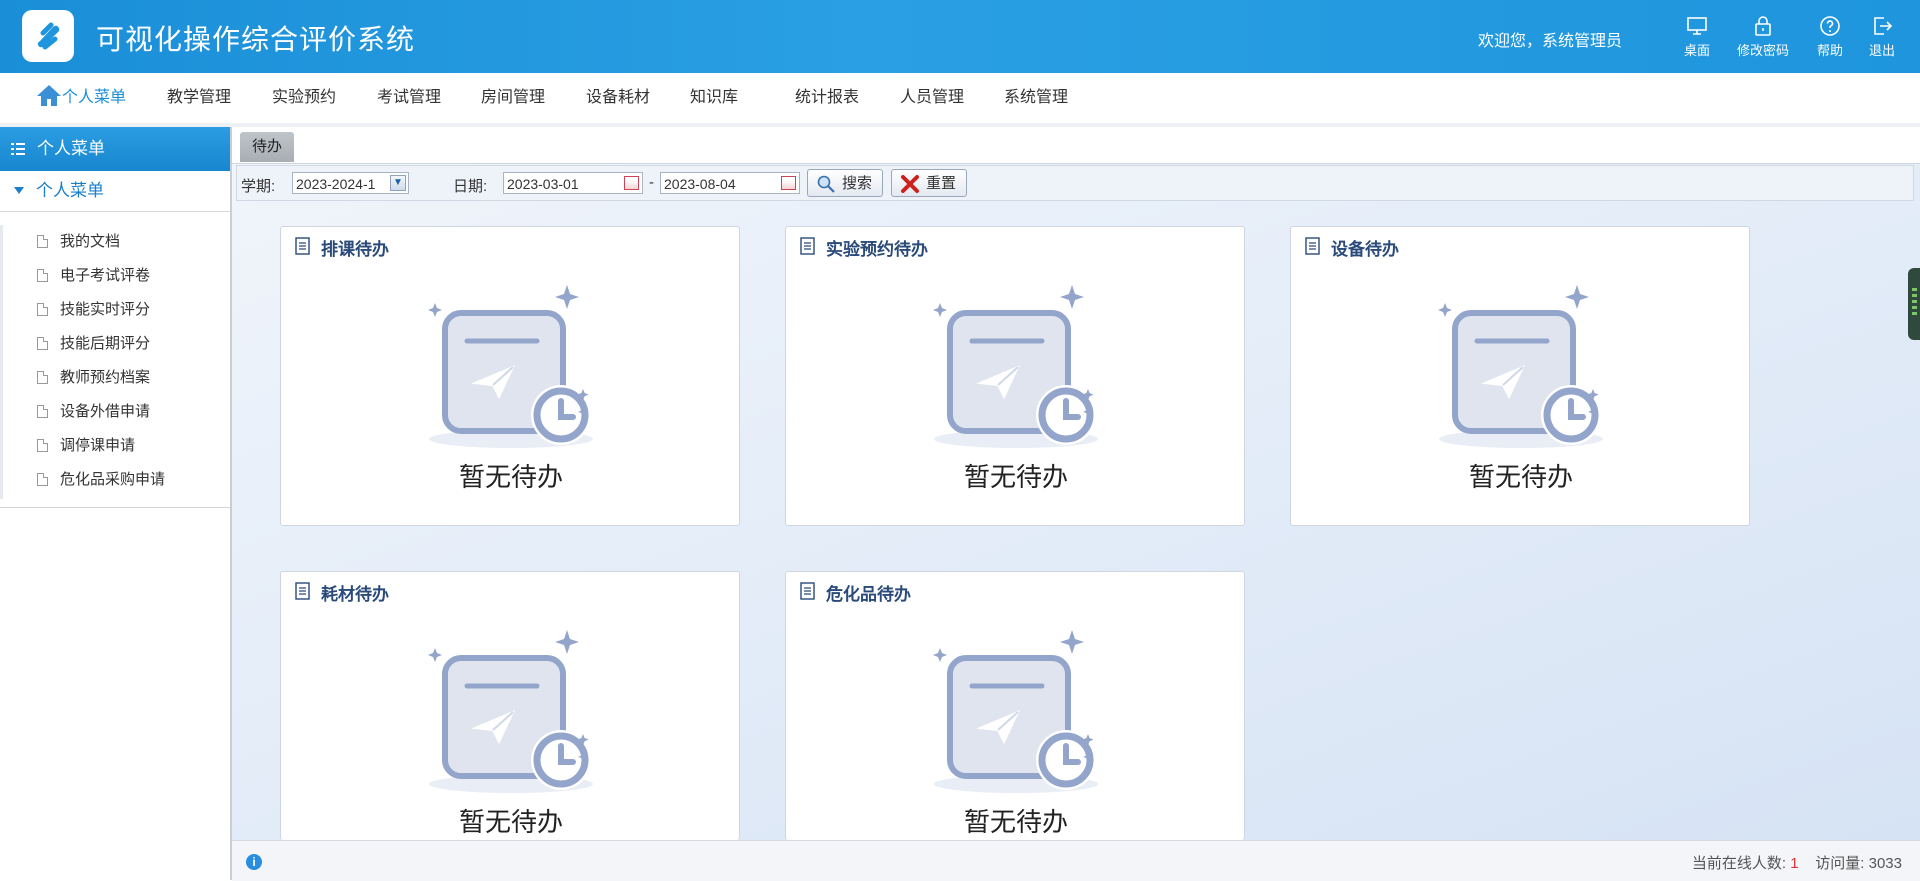 The height and width of the screenshot is (881, 1920). I want to click on sidebar-item-equipment-loan: 设备外借申请, so click(115, 412).